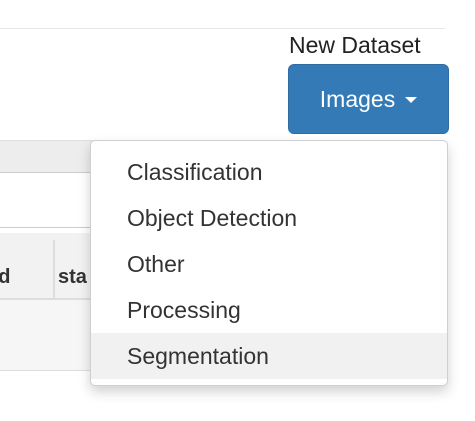 The width and height of the screenshot is (475, 421). What do you see at coordinates (357, 98) in the screenshot?
I see `images-button-label: Images` at bounding box center [357, 98].